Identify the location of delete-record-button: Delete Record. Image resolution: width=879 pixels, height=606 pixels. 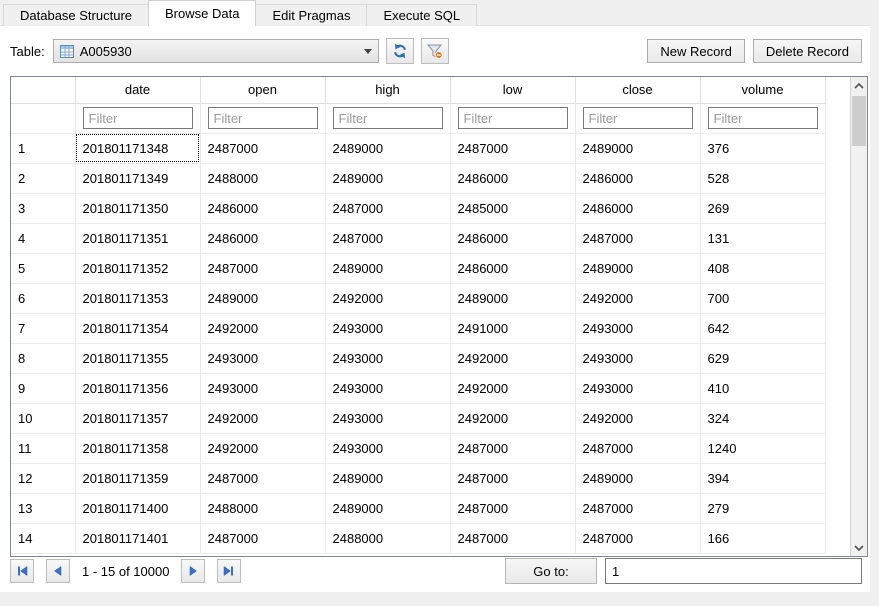
(807, 51).